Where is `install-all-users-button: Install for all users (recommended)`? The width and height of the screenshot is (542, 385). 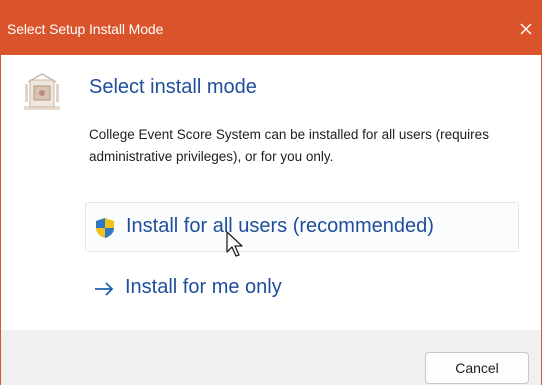
install-all-users-button: Install for all users (recommended) is located at coordinates (302, 227).